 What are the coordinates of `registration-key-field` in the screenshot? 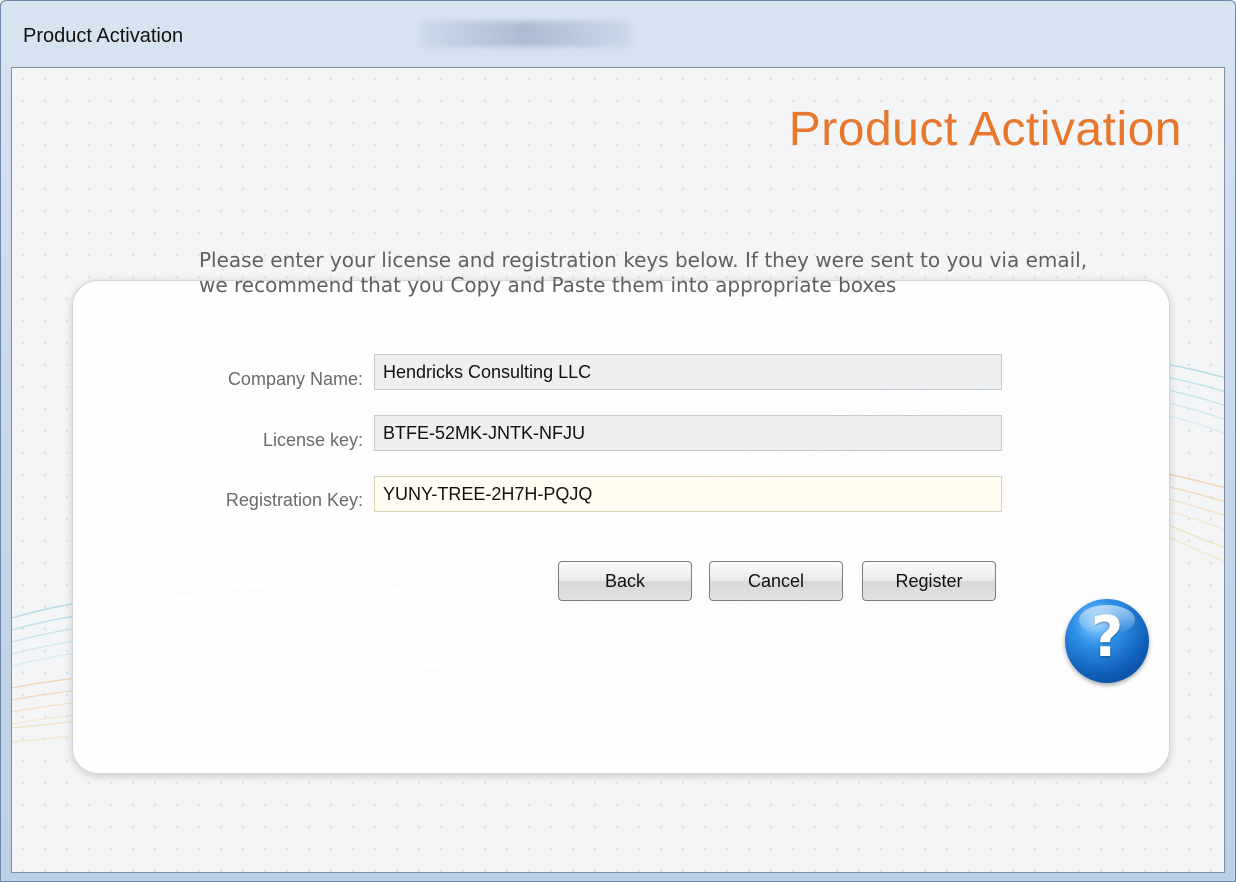 It's located at (688, 494).